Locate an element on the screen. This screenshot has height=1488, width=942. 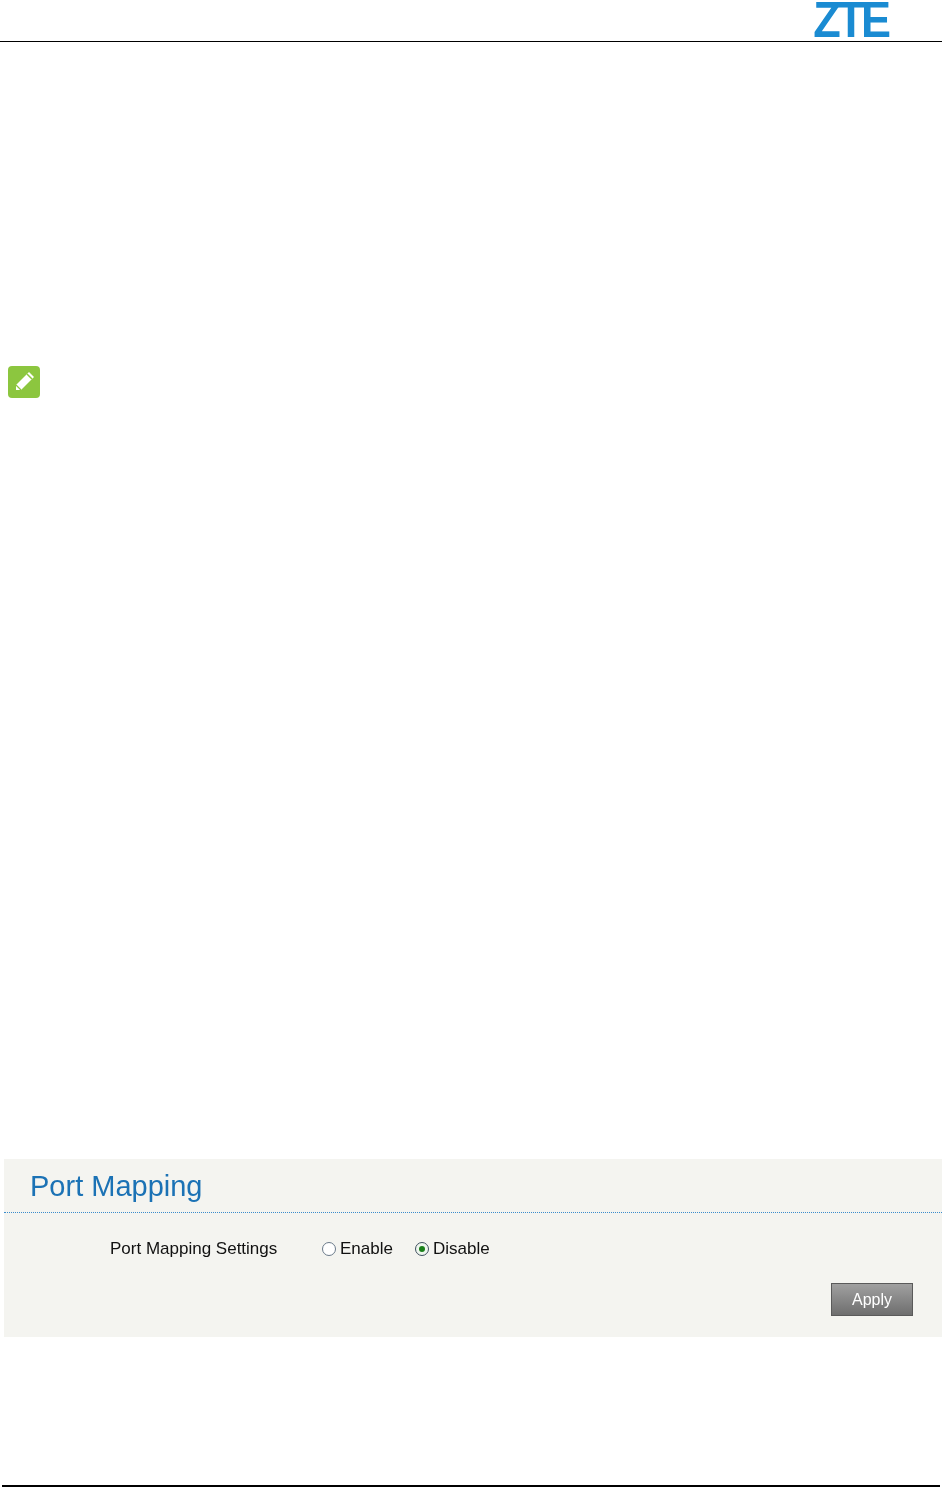
option-label: Disable is located at coordinates (461, 1249).